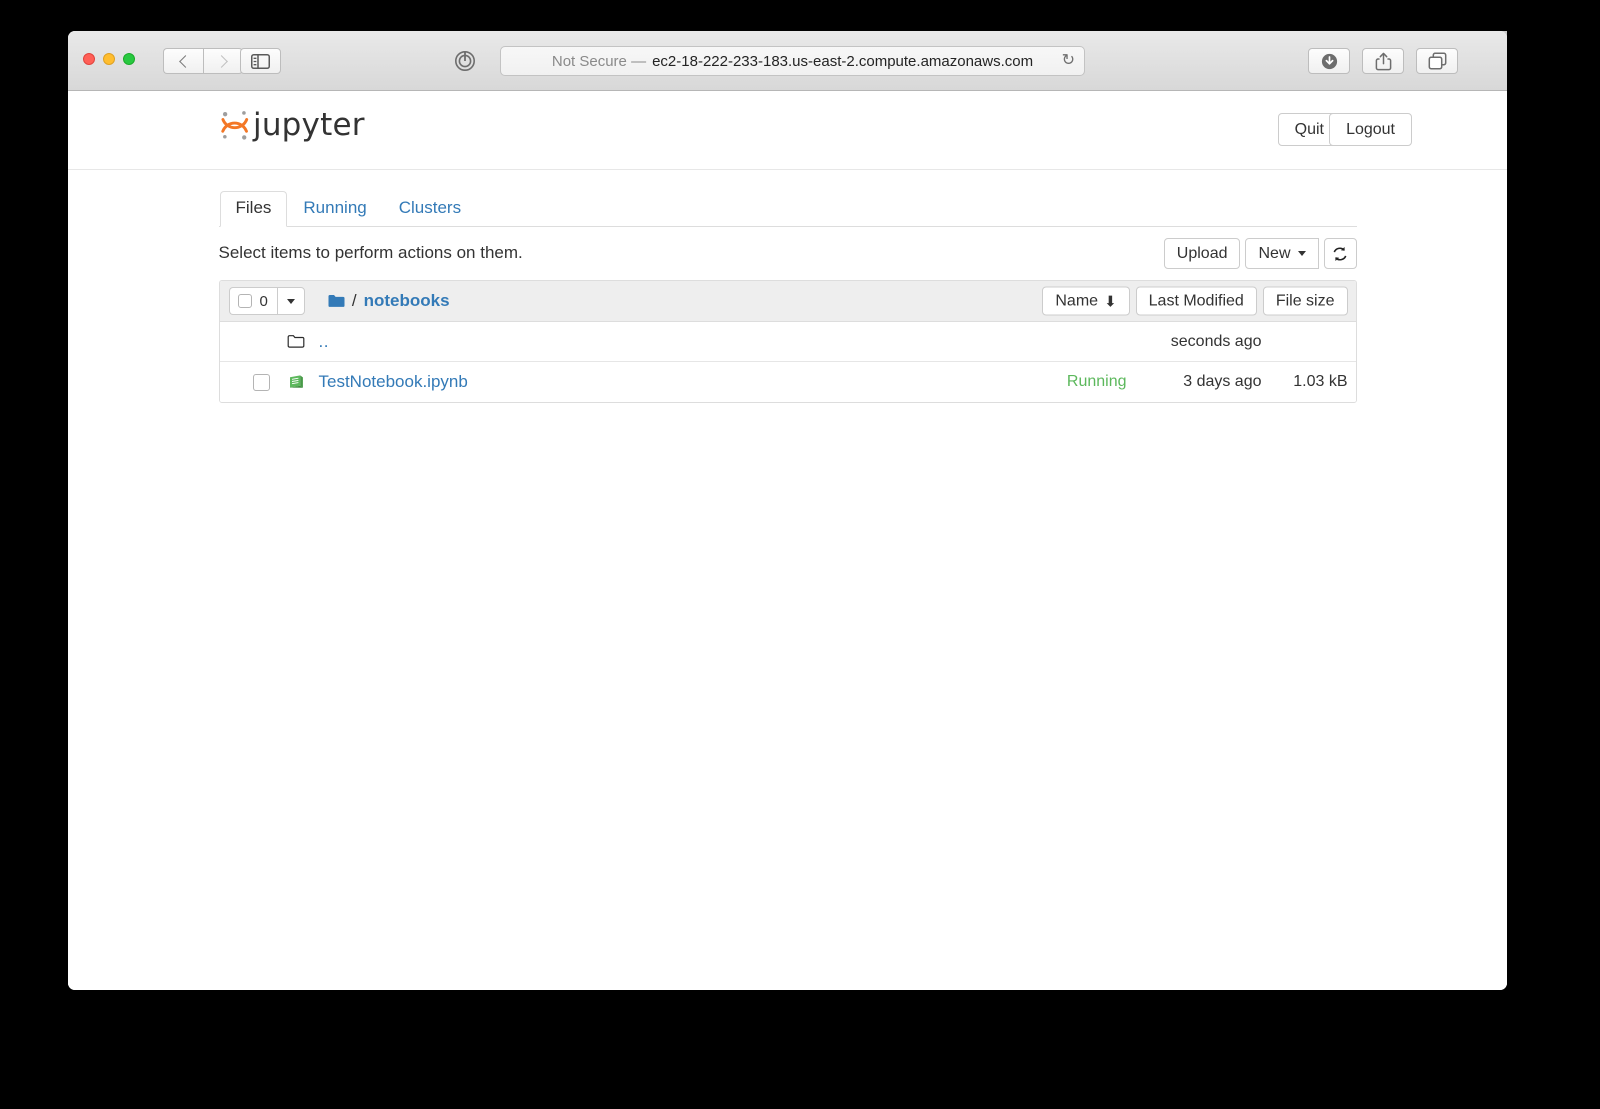 The height and width of the screenshot is (1109, 1600). I want to click on select-all-dropdown-button, so click(290, 301).